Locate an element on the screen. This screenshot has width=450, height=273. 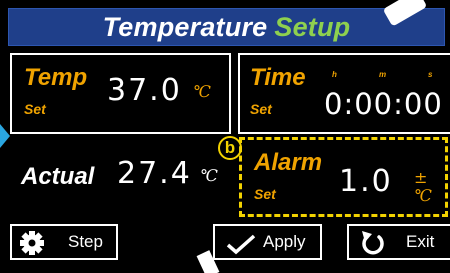
alarm-set-value: 1.0 is located at coordinates (366, 181).